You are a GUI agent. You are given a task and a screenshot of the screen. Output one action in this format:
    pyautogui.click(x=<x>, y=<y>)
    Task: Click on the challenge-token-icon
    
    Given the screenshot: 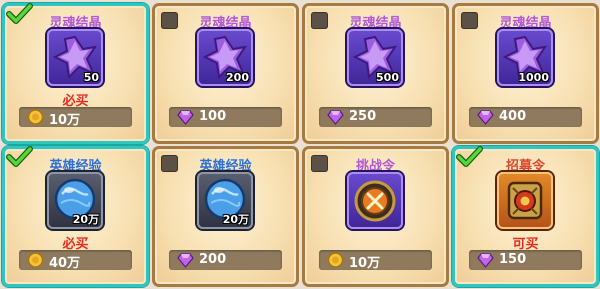 What is the action you would take?
    pyautogui.click(x=375, y=201)
    